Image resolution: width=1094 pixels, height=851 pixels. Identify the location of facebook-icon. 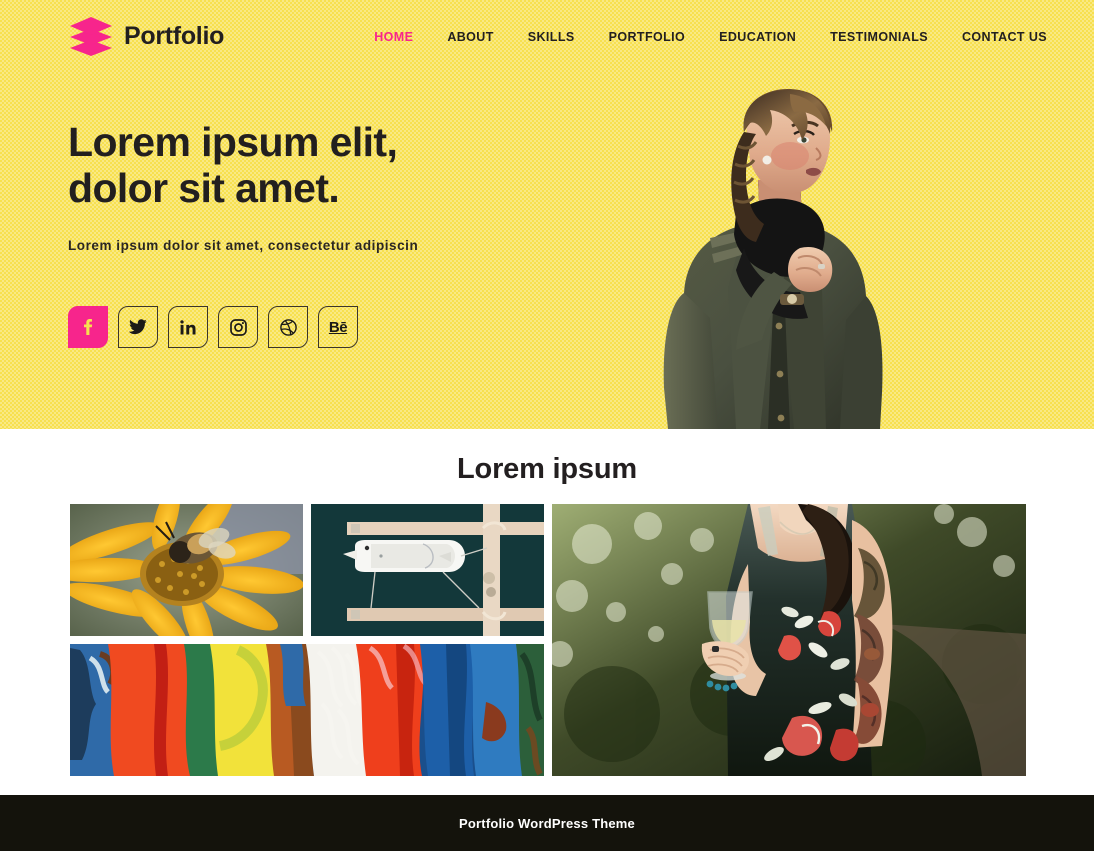
(88, 327).